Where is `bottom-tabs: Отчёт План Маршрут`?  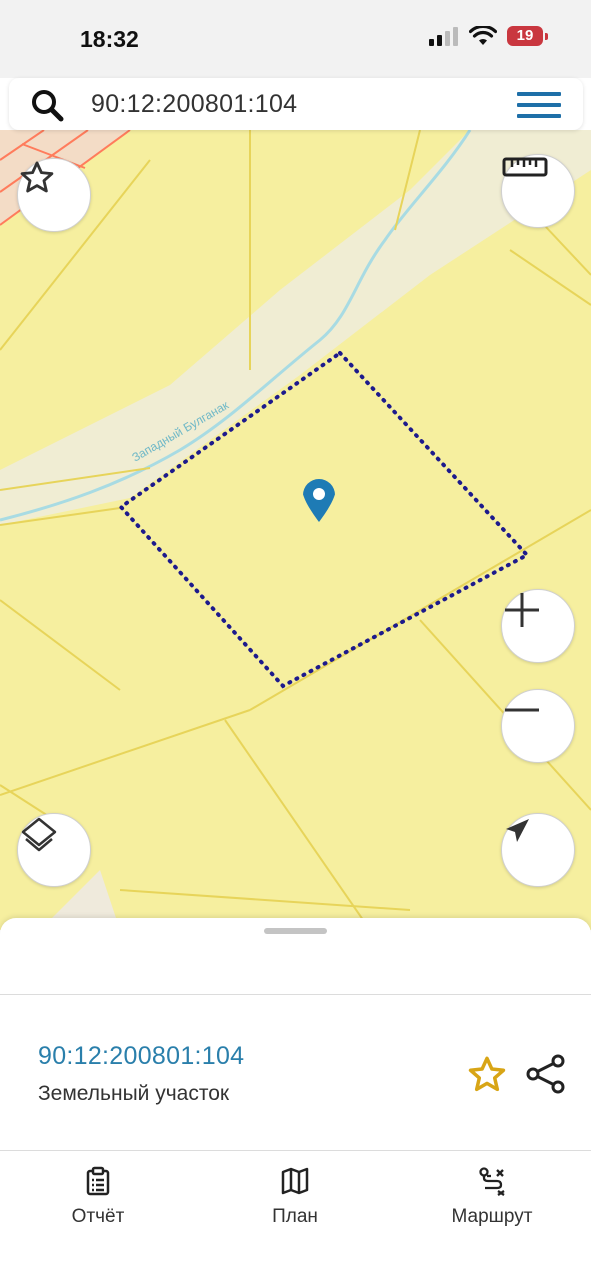
bottom-tabs: Отчёт План Маршрут is located at coordinates (295, 1202).